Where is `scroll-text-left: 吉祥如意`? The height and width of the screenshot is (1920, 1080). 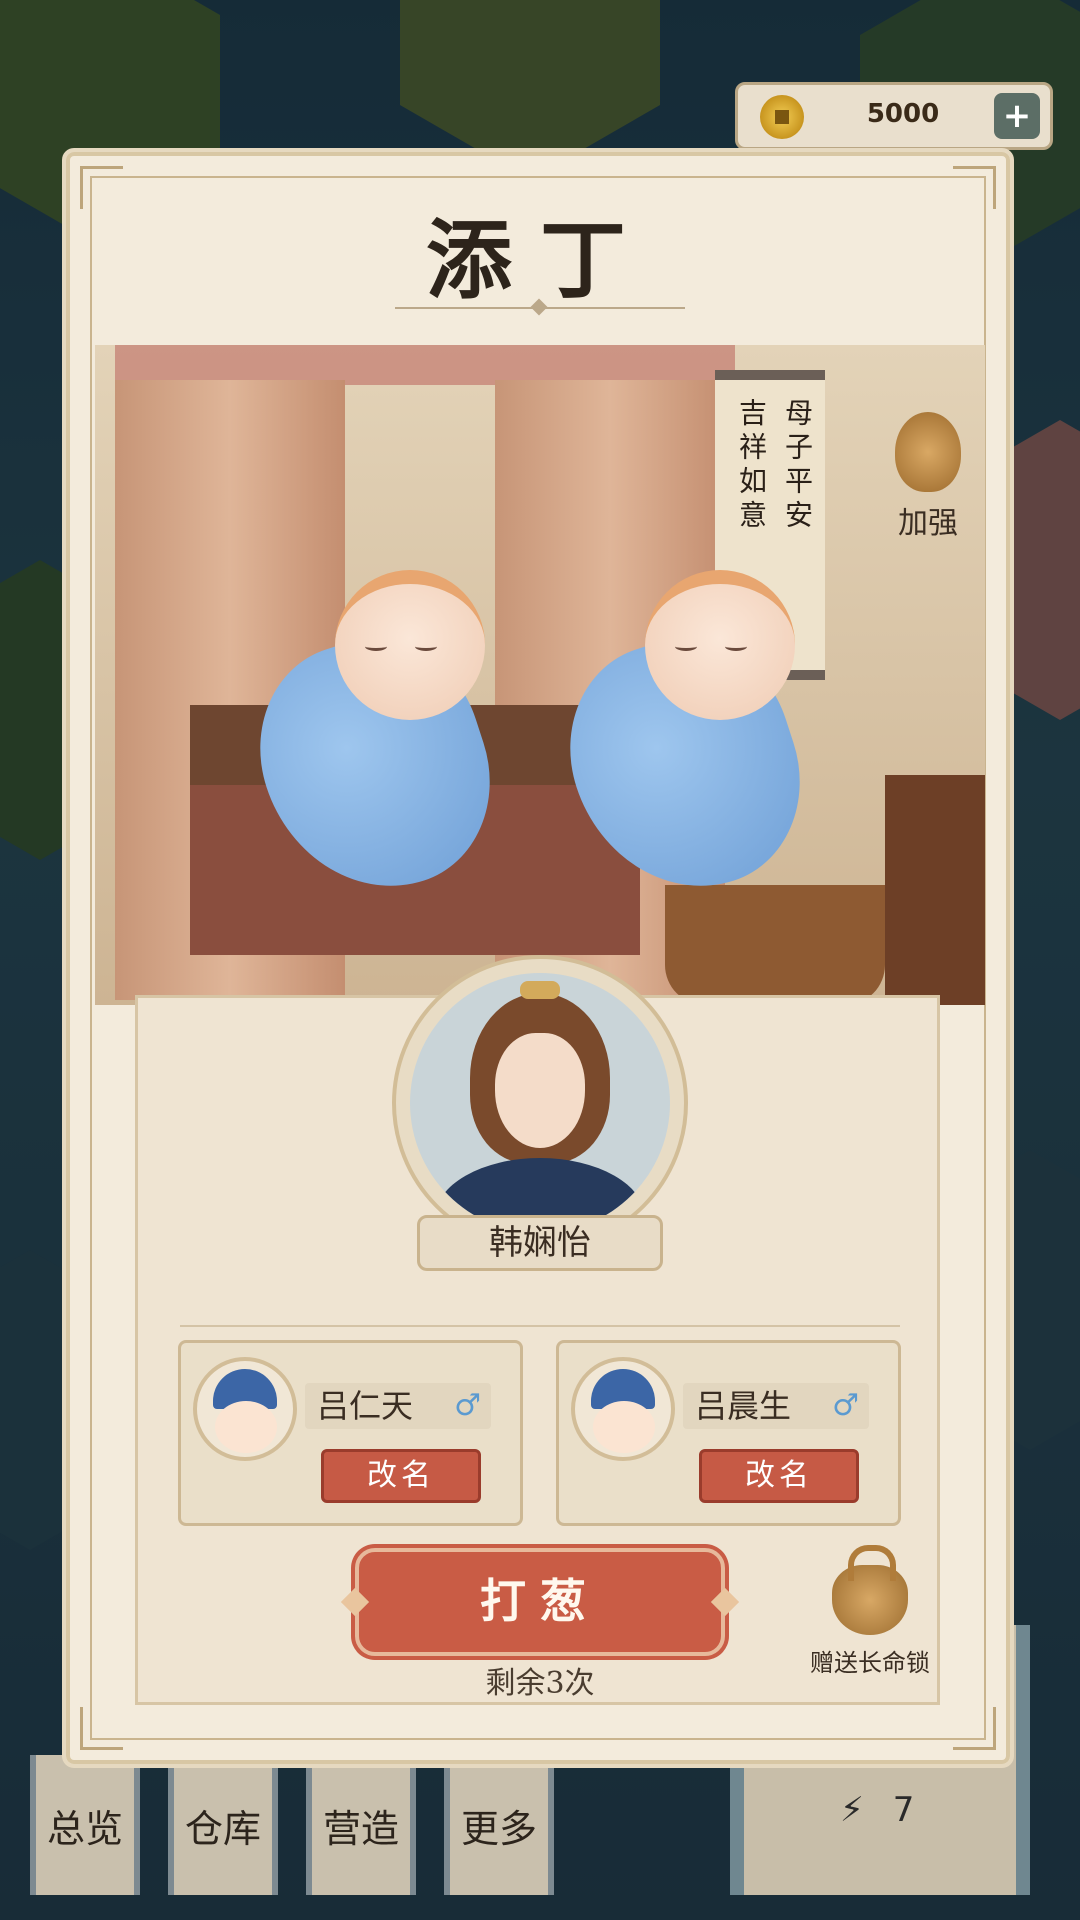
scroll-text-left: 吉祥如意 is located at coordinates (751, 466).